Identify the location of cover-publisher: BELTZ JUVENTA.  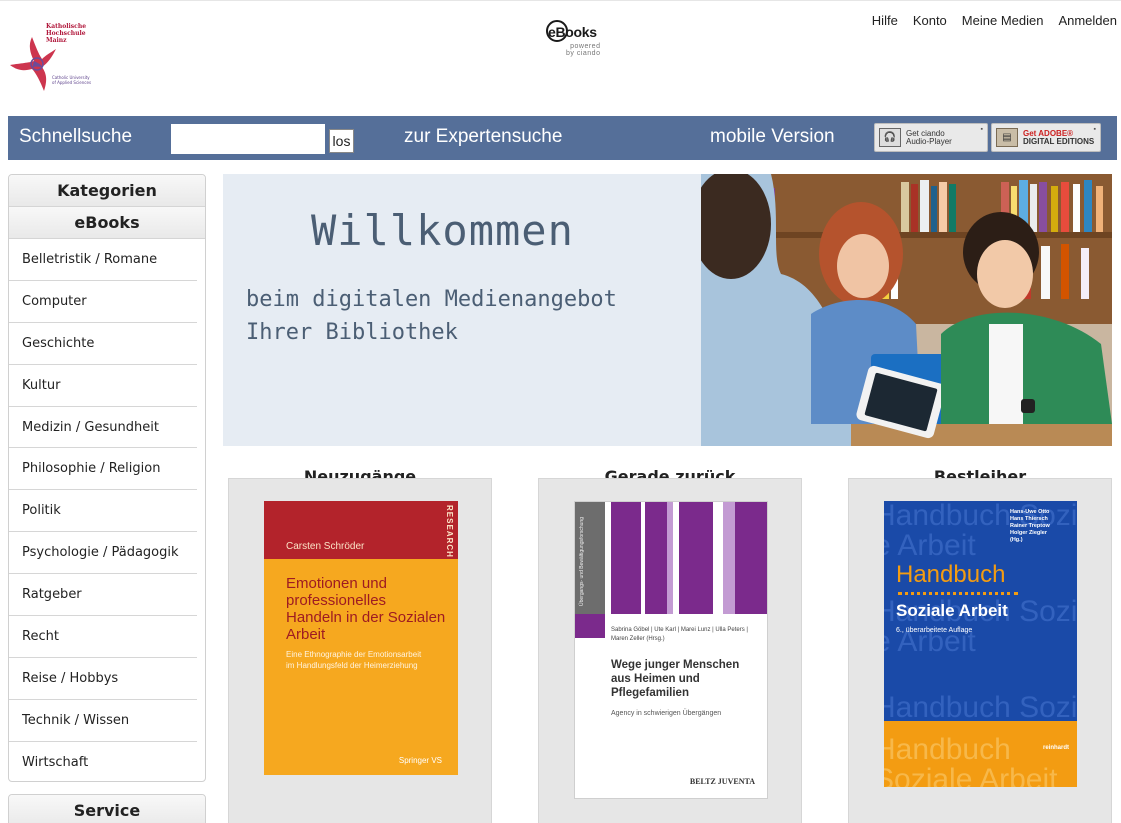
(722, 781).